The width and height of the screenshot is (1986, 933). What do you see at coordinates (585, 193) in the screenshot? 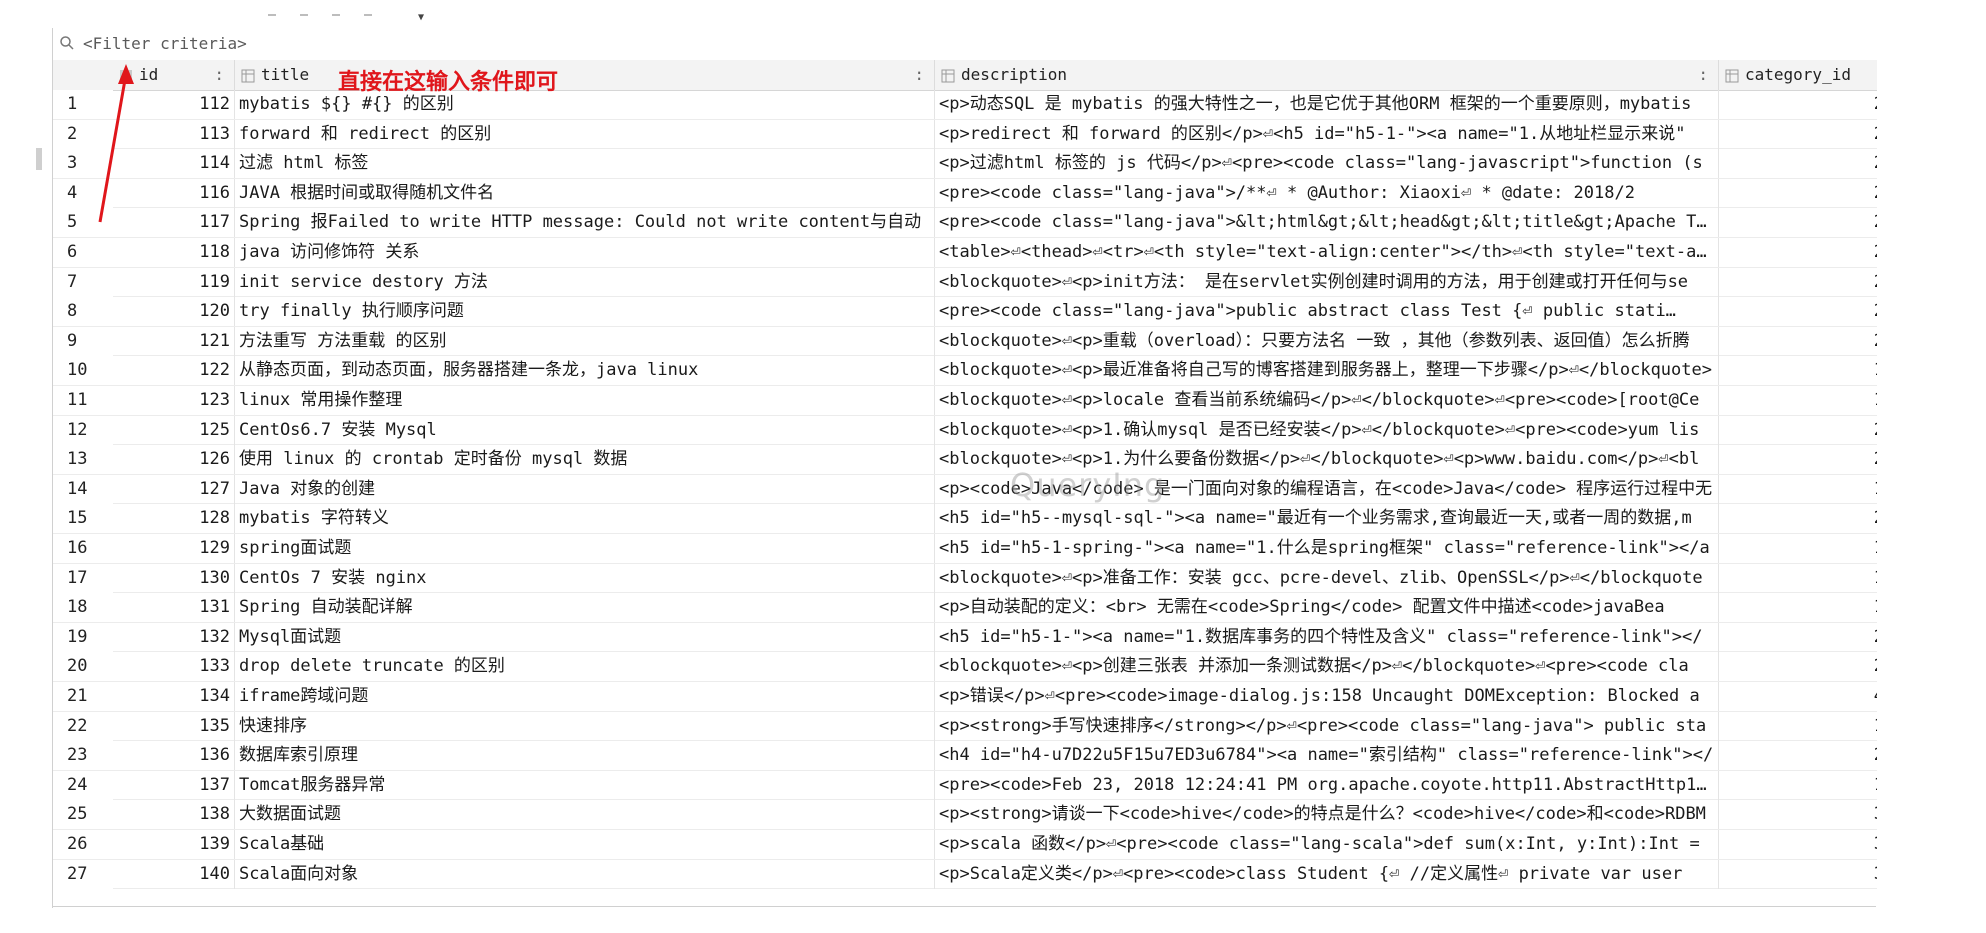
I see `cell-title: JAVA 根据时间或取得随机文件名` at bounding box center [585, 193].